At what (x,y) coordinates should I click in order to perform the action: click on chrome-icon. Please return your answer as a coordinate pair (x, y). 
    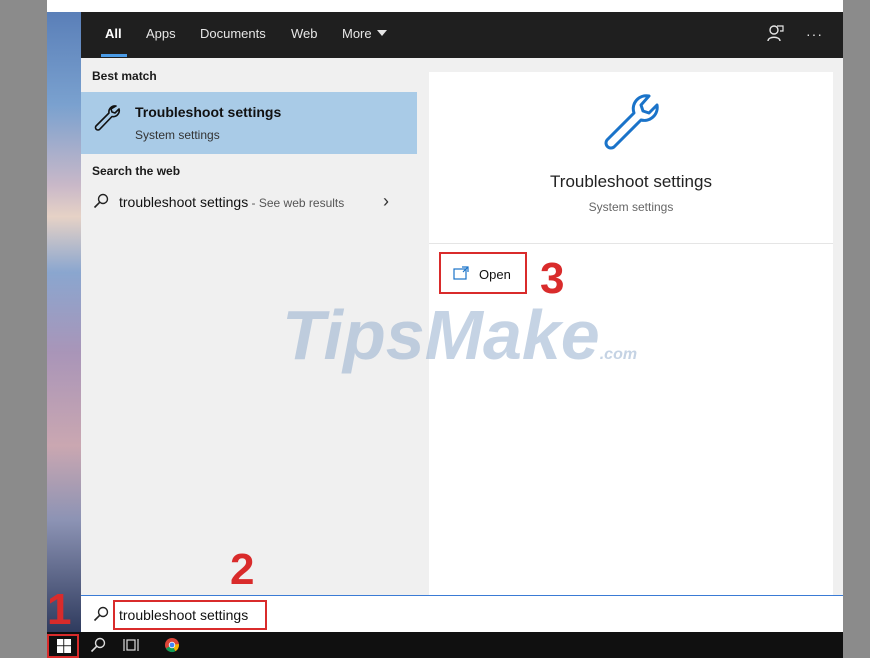
    Looking at the image, I should click on (172, 645).